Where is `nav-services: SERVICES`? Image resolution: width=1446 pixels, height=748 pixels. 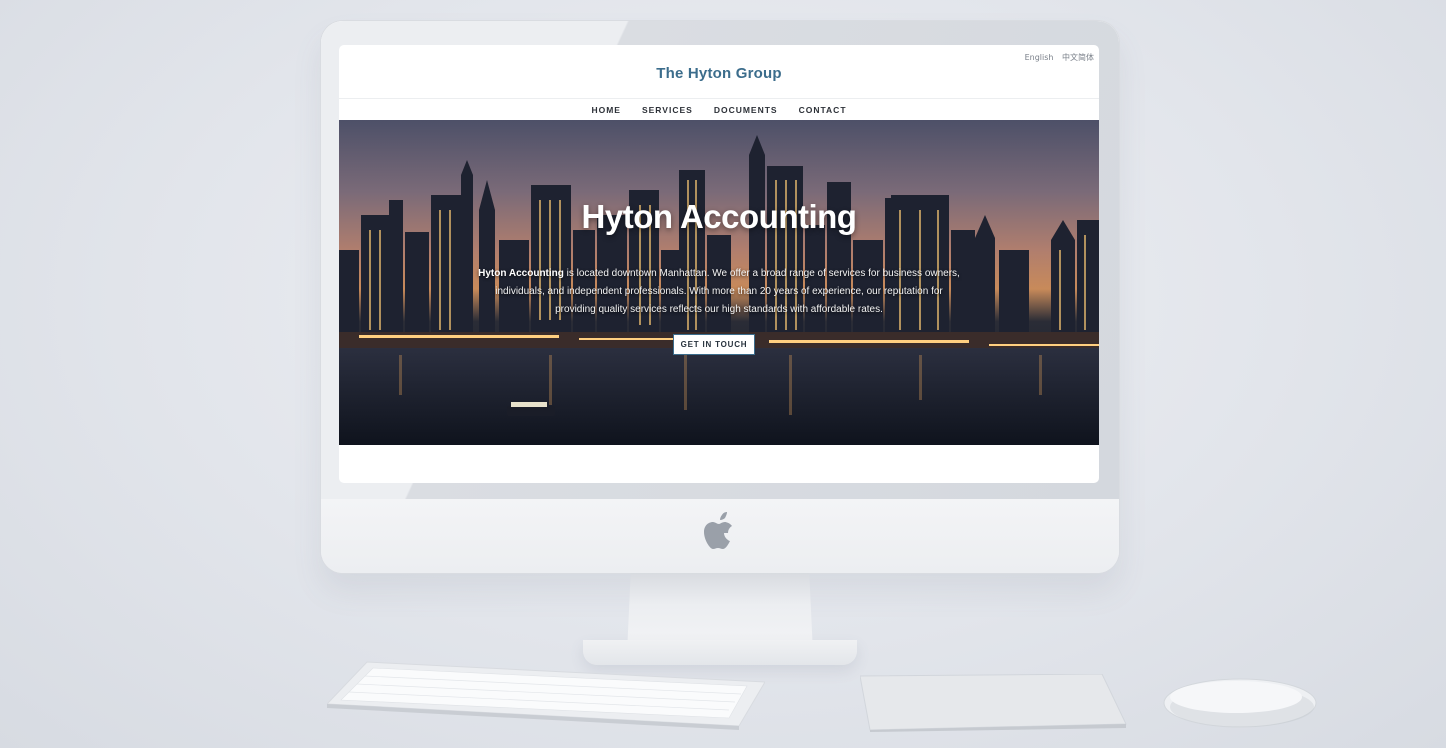
nav-services: SERVICES is located at coordinates (667, 109).